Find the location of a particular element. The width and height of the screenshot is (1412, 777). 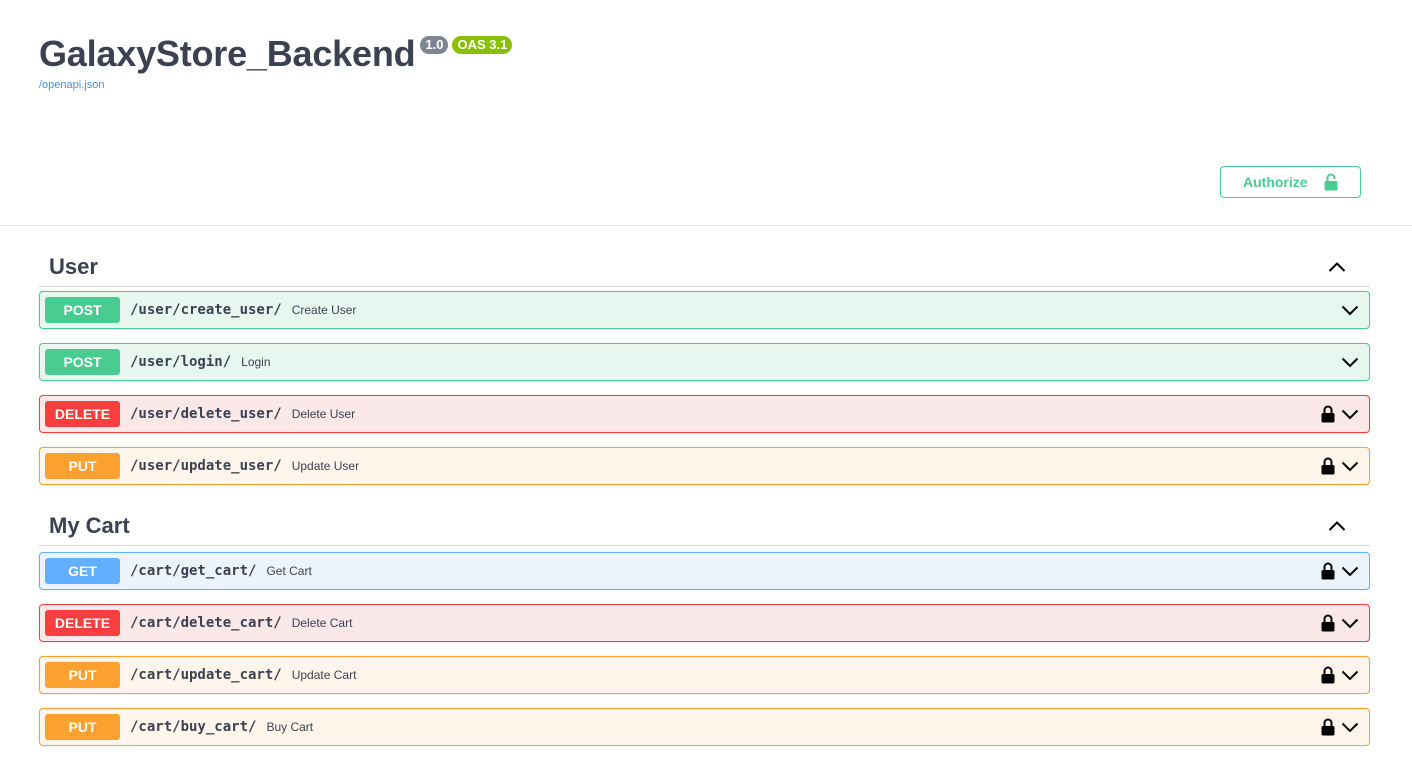

unlocked-icon is located at coordinates (1331, 182).